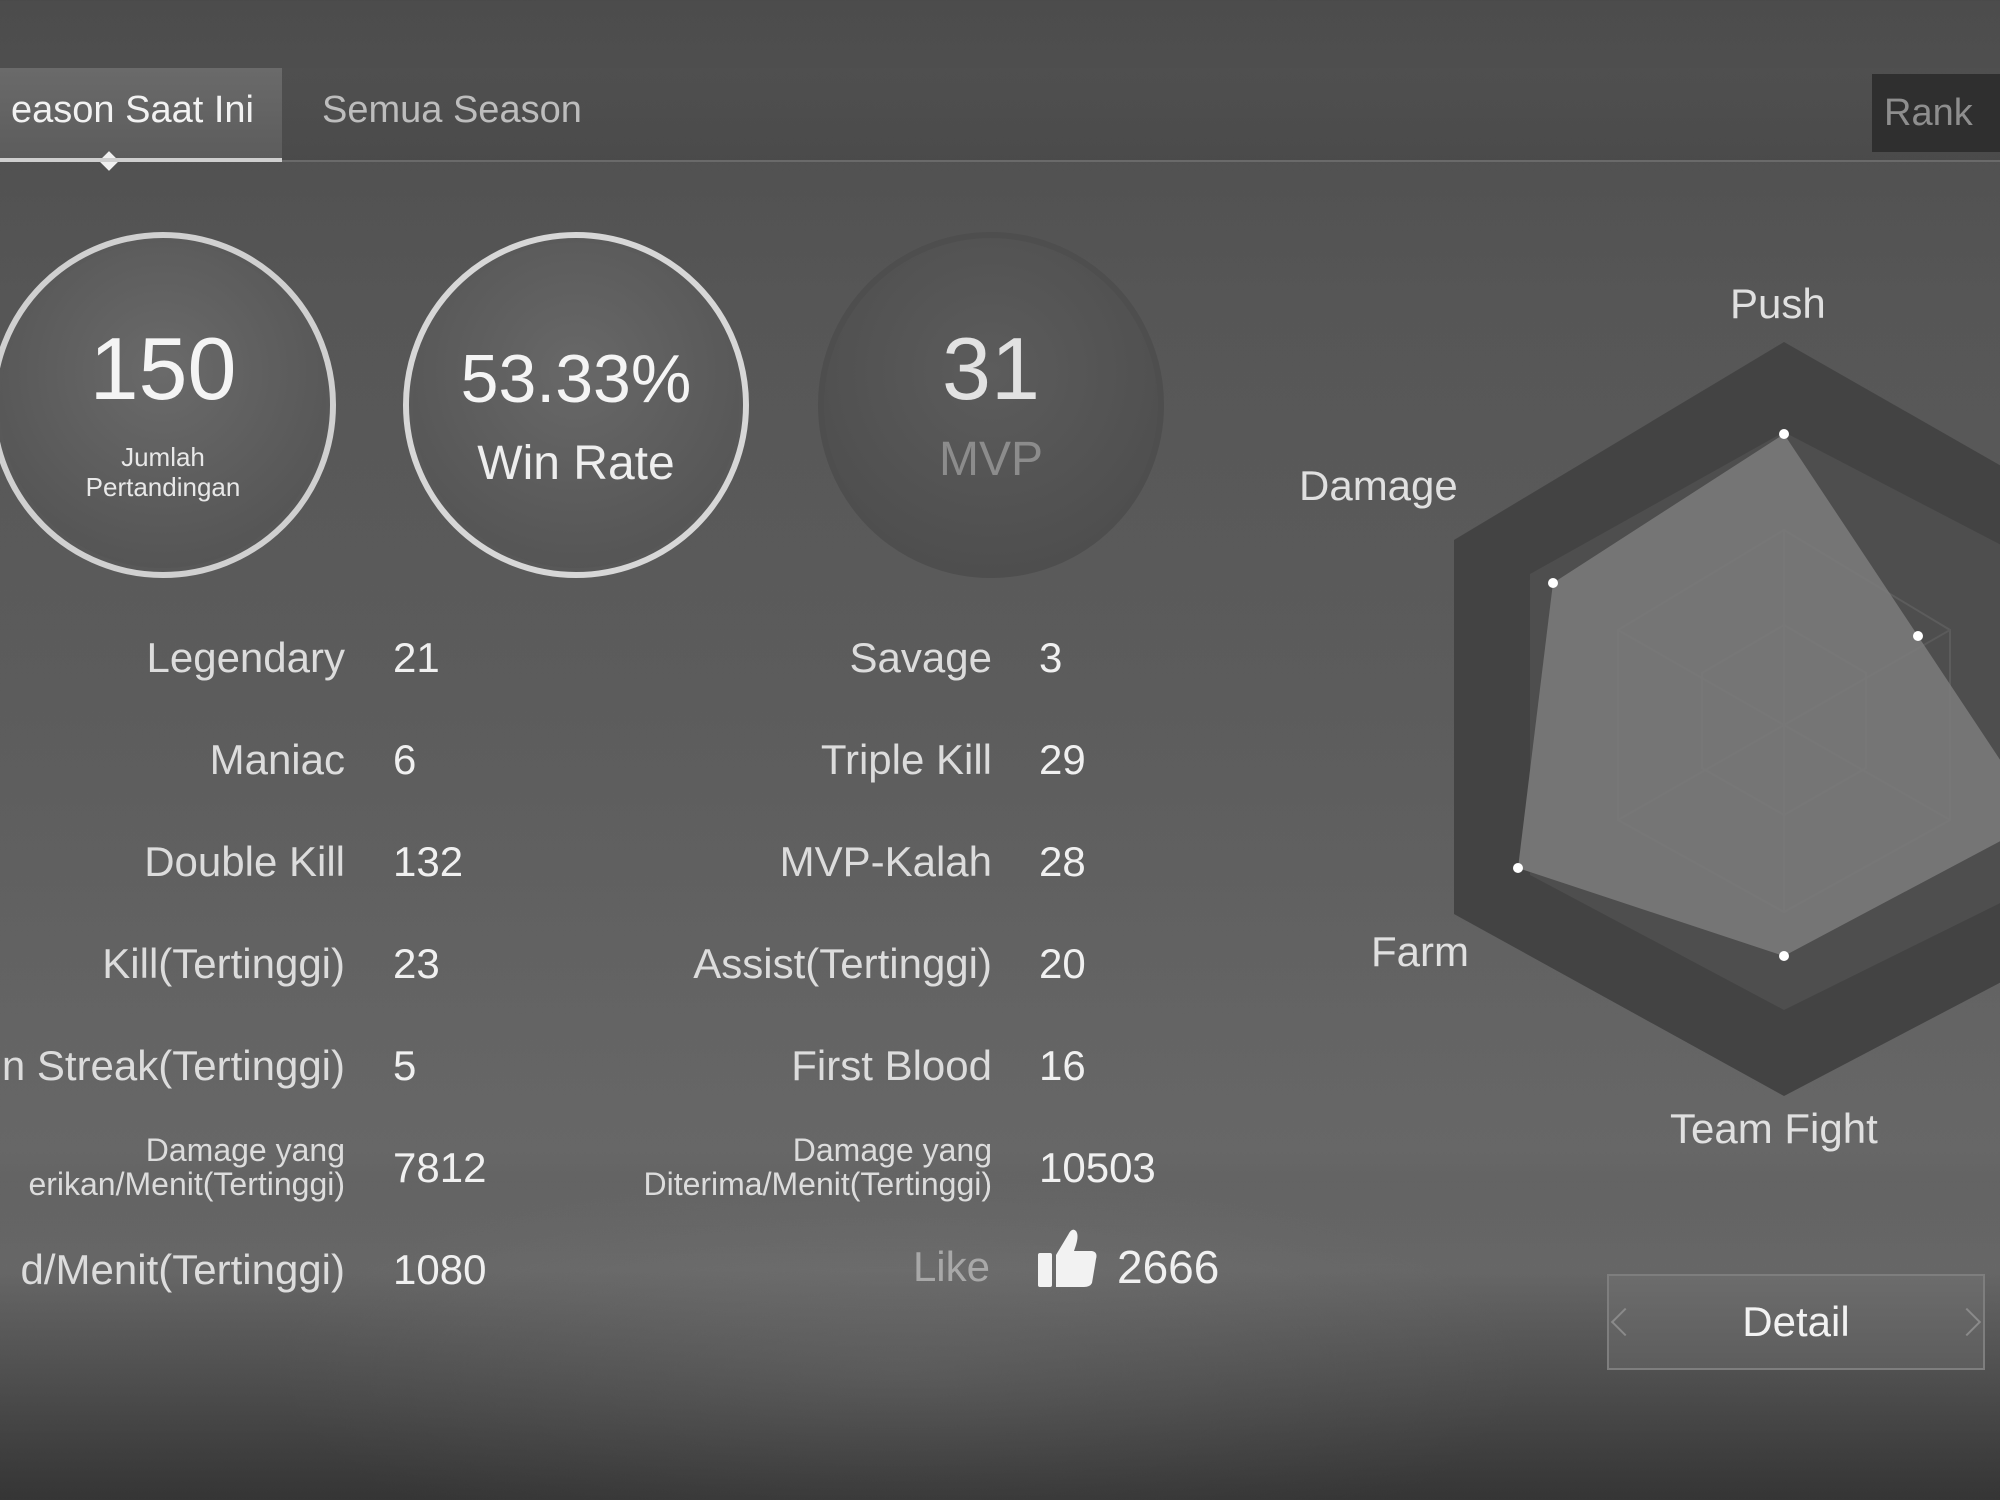  Describe the element at coordinates (576, 379) in the screenshot. I see `win-rate-value: 53.33%` at that location.